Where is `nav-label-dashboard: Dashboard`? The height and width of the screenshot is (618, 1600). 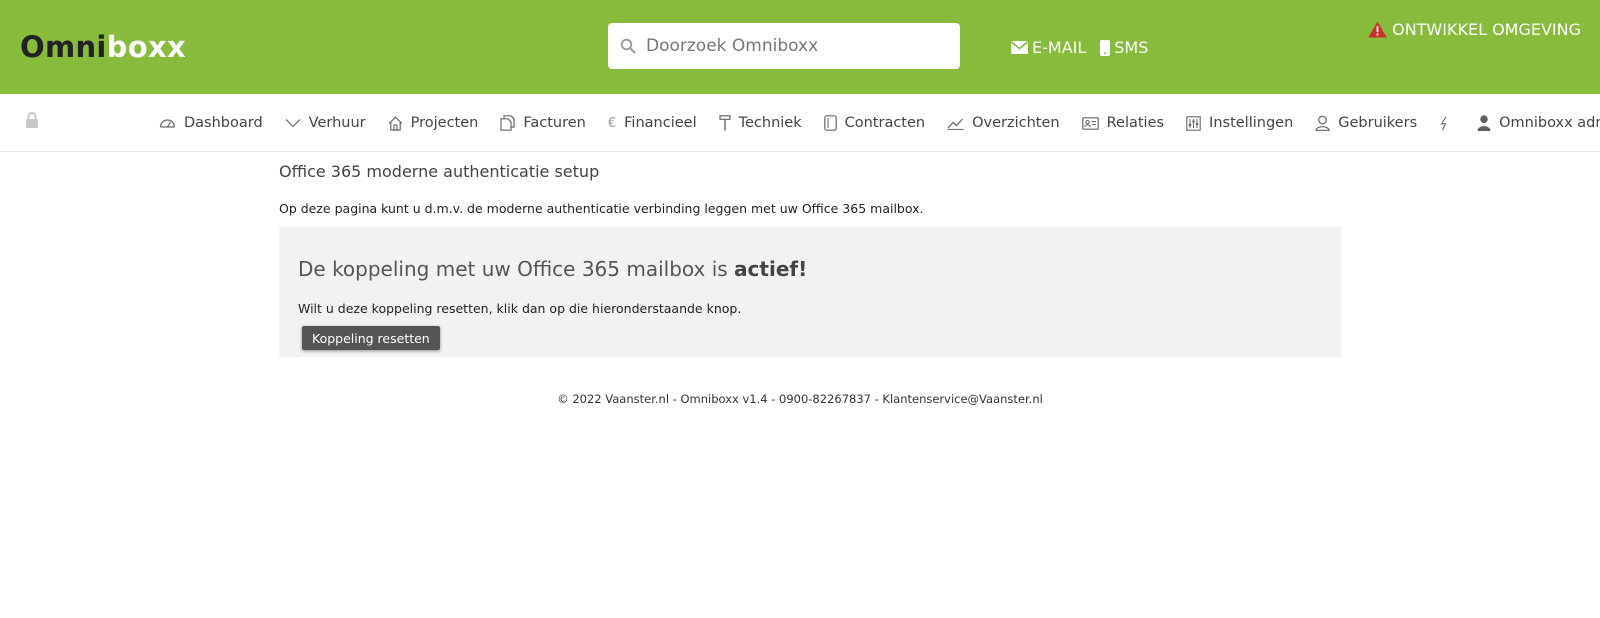
nav-label-dashboard: Dashboard is located at coordinates (223, 123).